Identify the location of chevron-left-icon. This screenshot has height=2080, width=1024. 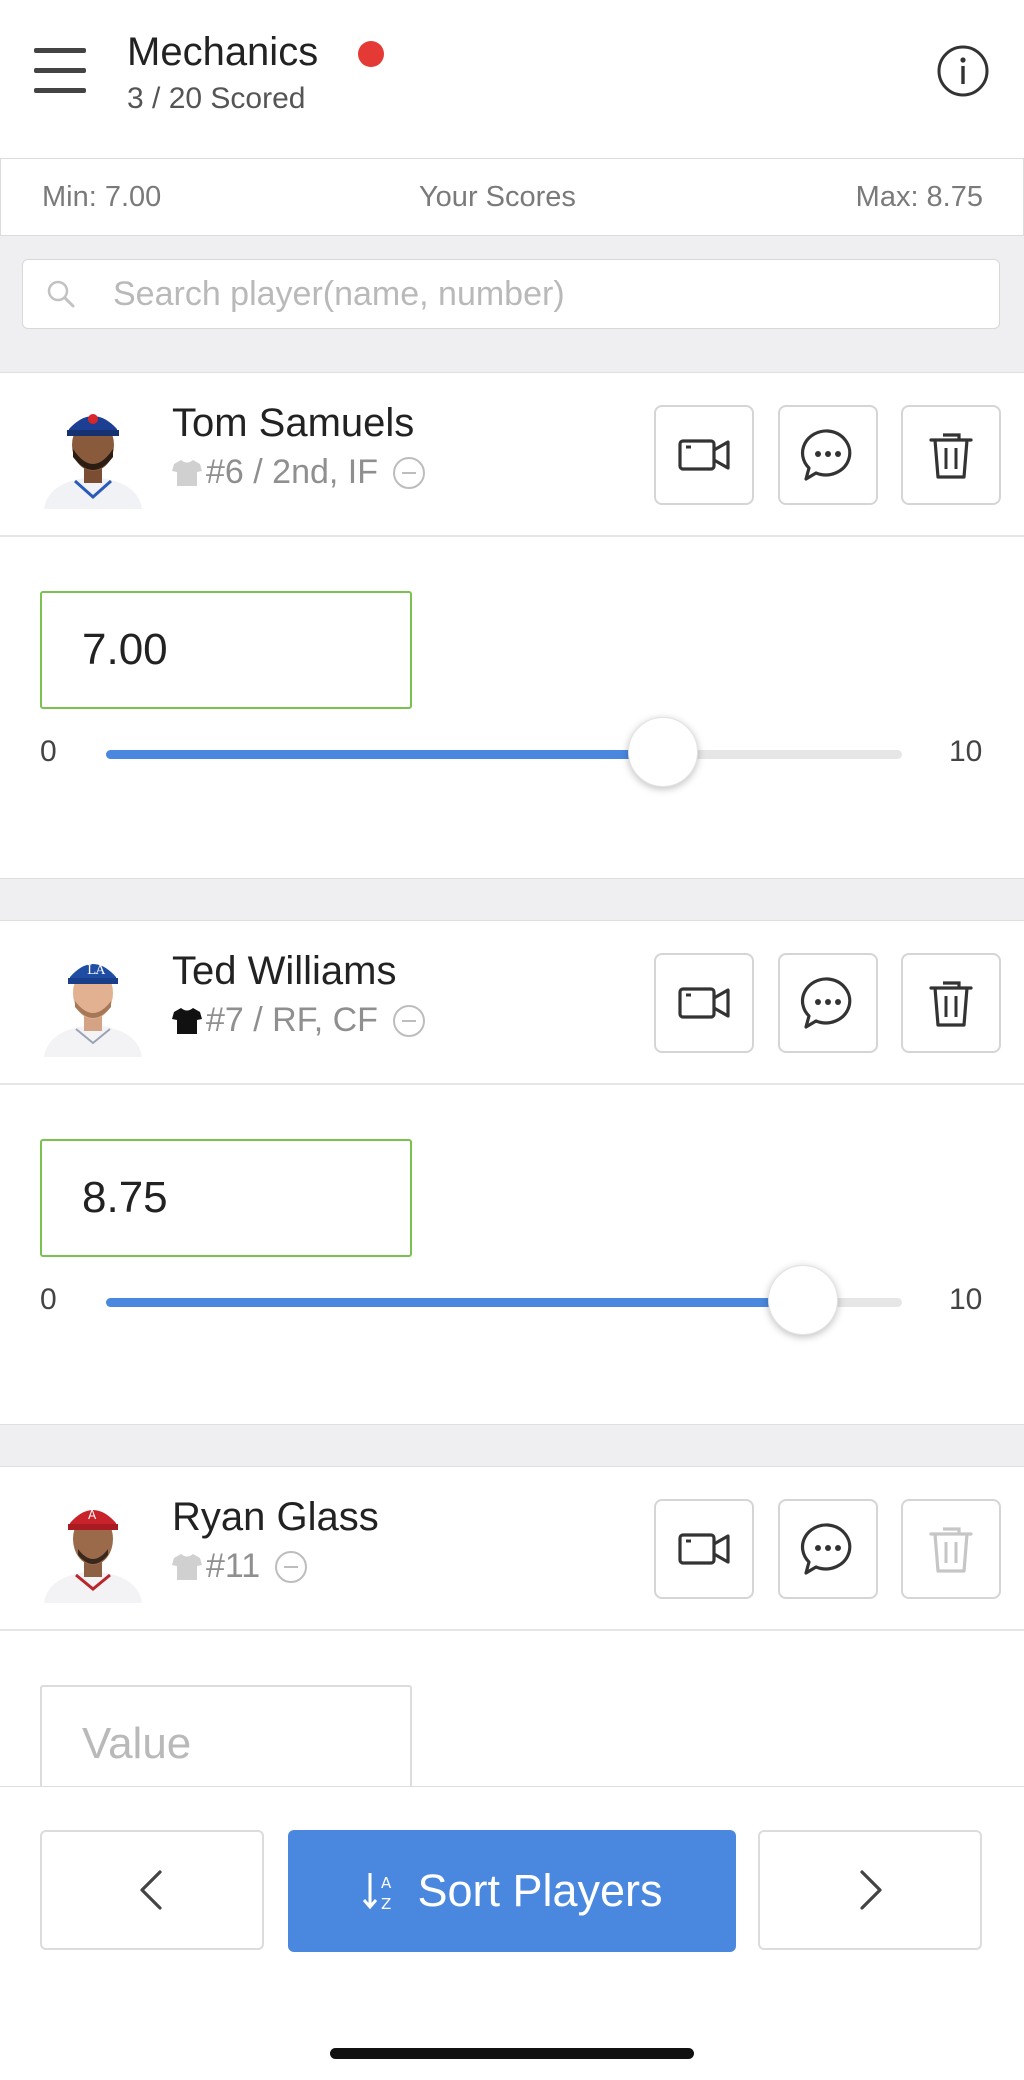
(151, 1890).